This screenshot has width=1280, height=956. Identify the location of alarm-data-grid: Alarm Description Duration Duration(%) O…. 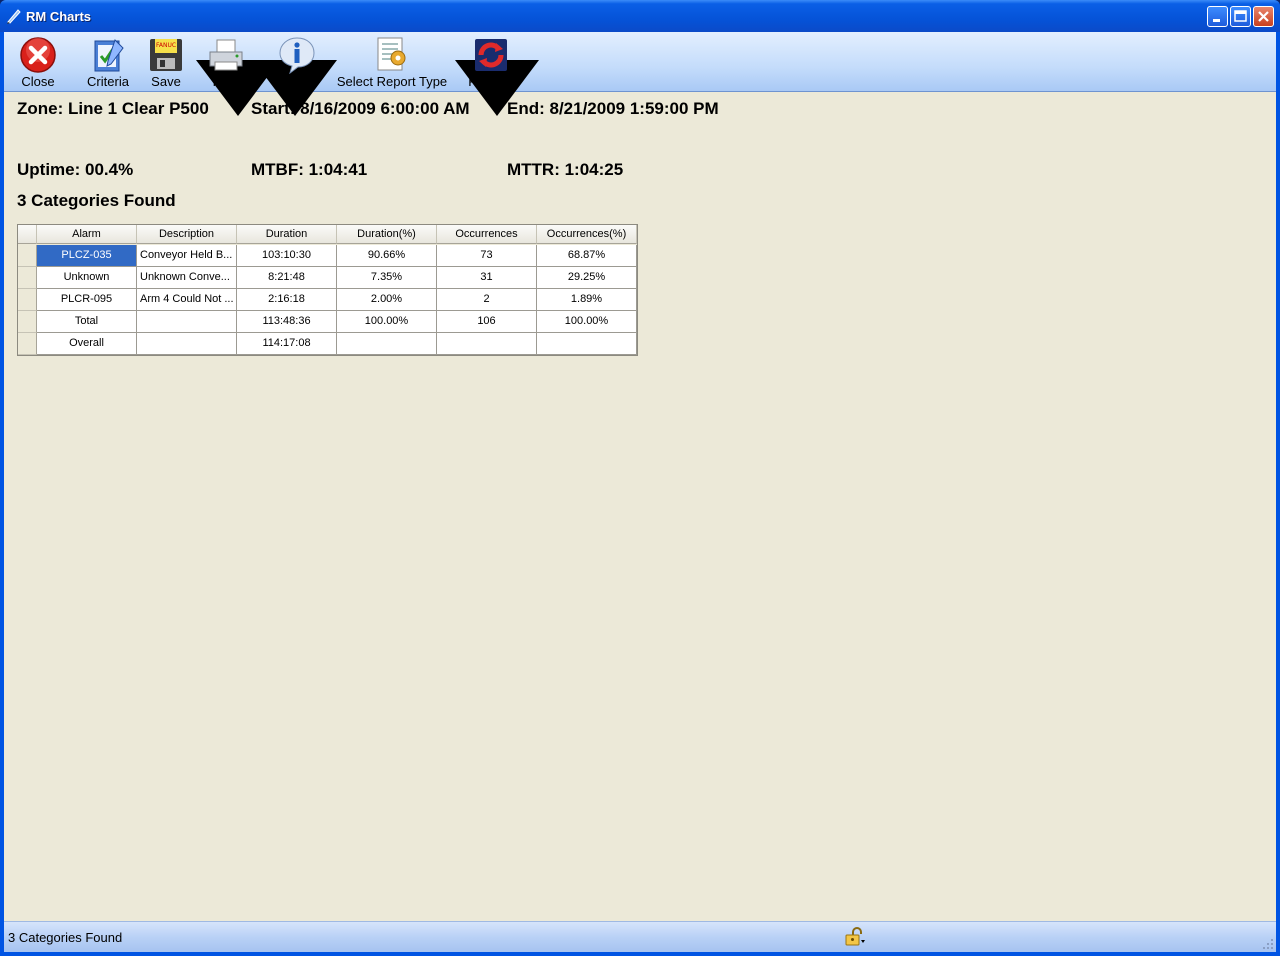
(327, 290).